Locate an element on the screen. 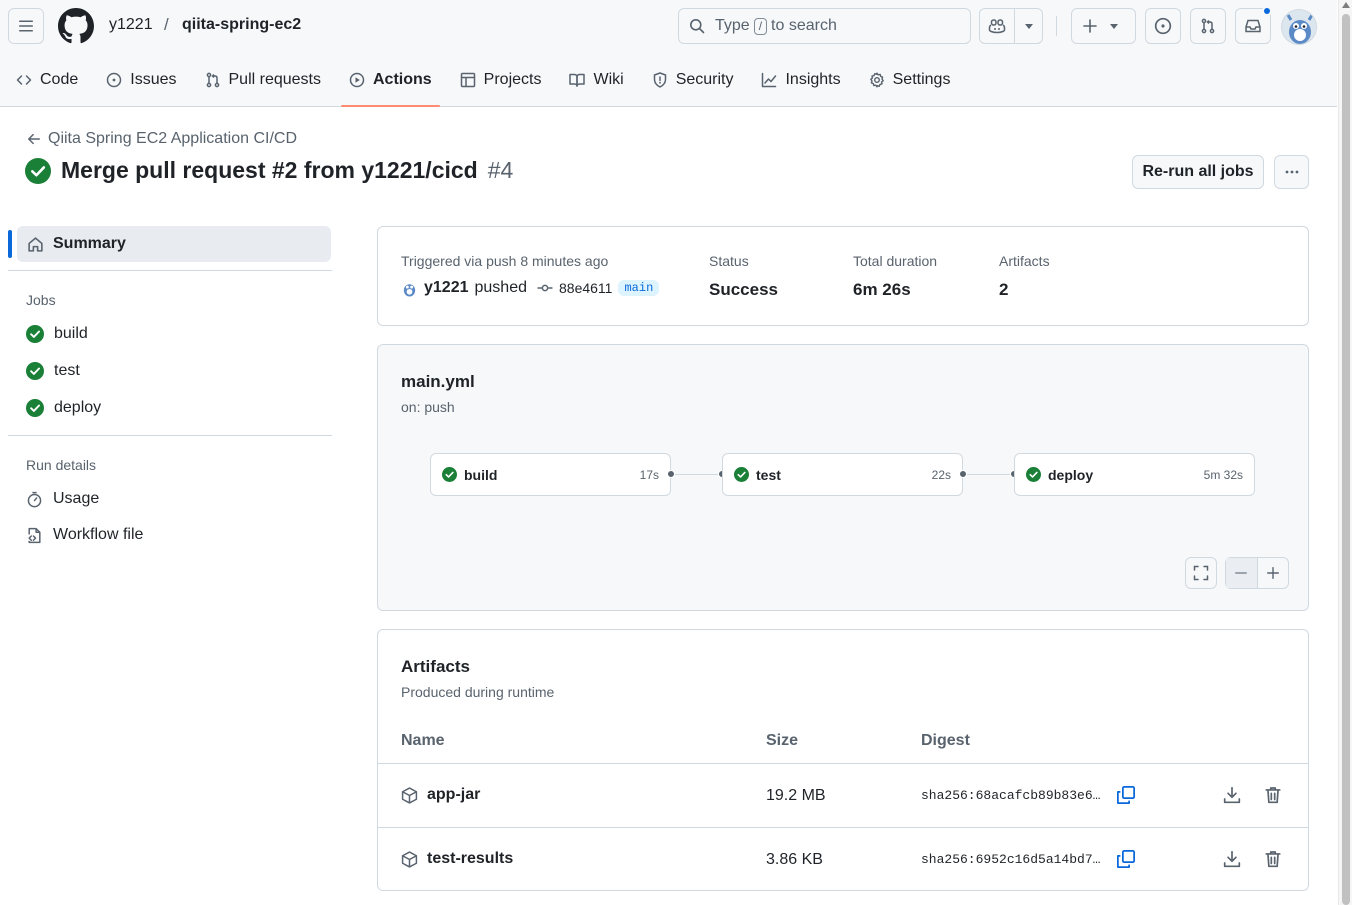  status-value: Success is located at coordinates (743, 289).